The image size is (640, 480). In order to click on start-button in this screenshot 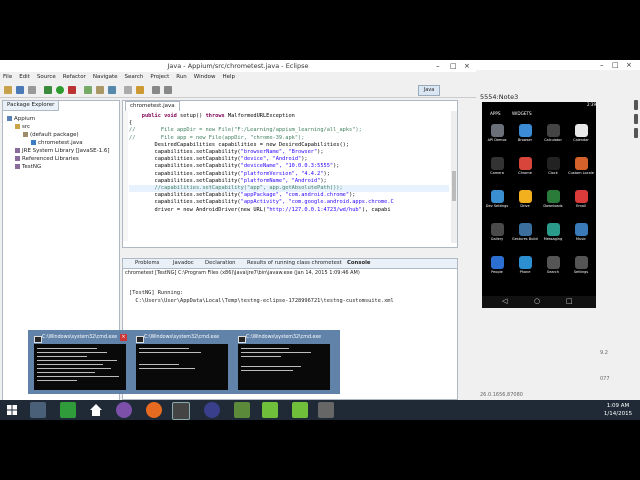, I will do `click(12, 410)`.